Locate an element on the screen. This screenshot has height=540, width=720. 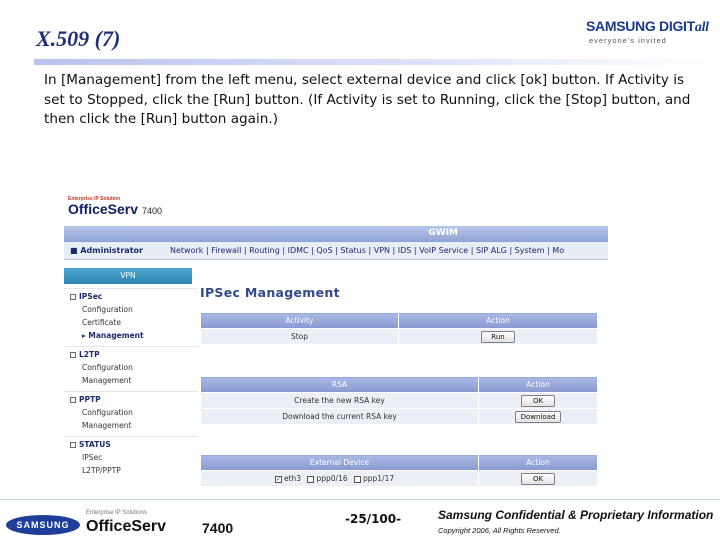
device-option-label: ppp0/16 is located at coordinates (332, 478).